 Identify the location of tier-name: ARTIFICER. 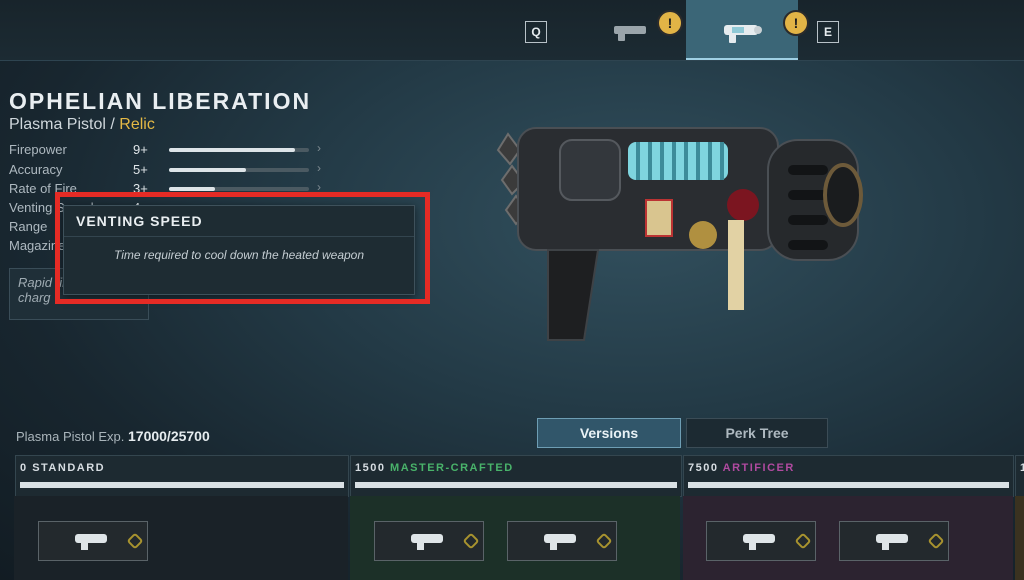
(758, 468).